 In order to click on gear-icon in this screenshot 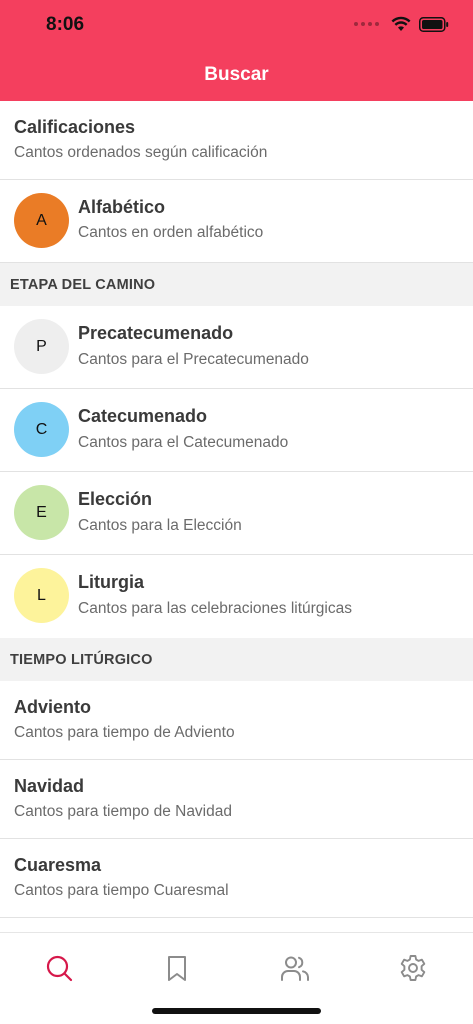, I will do `click(413, 968)`.